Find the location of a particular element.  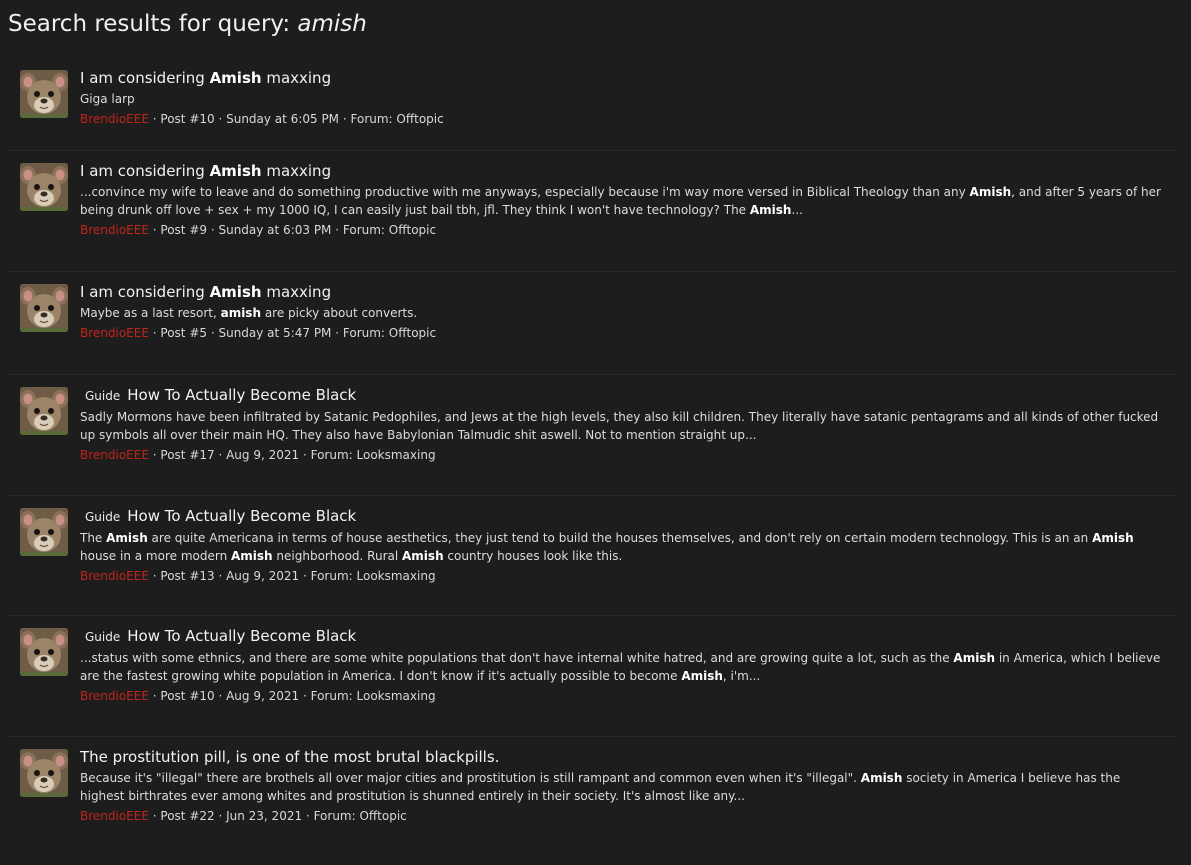

post-number-link: Post #9 is located at coordinates (183, 230).